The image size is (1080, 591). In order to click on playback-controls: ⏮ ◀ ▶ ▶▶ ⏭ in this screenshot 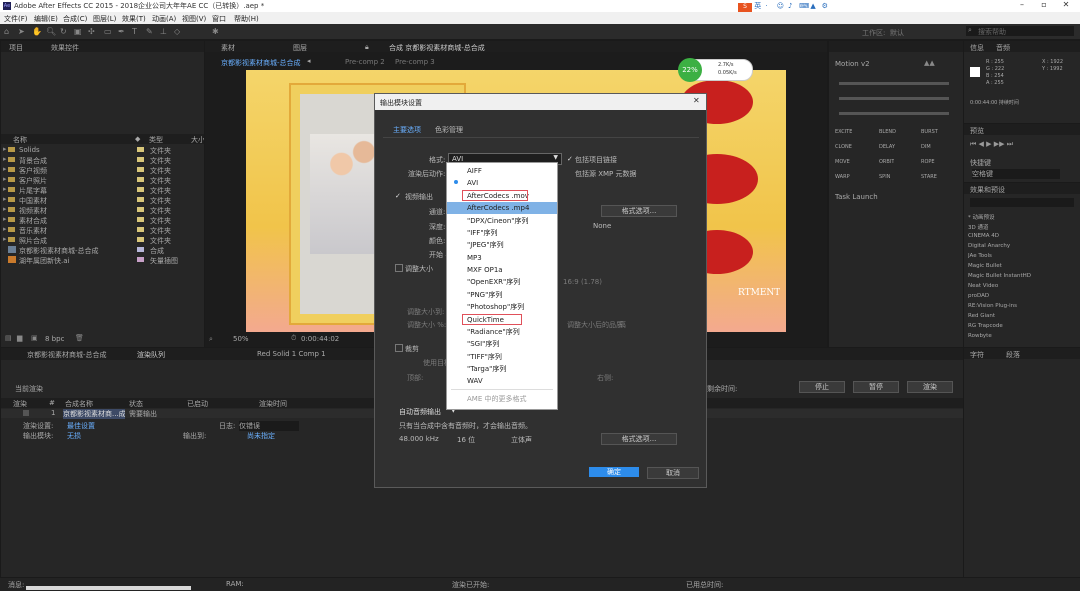, I will do `click(991, 144)`.